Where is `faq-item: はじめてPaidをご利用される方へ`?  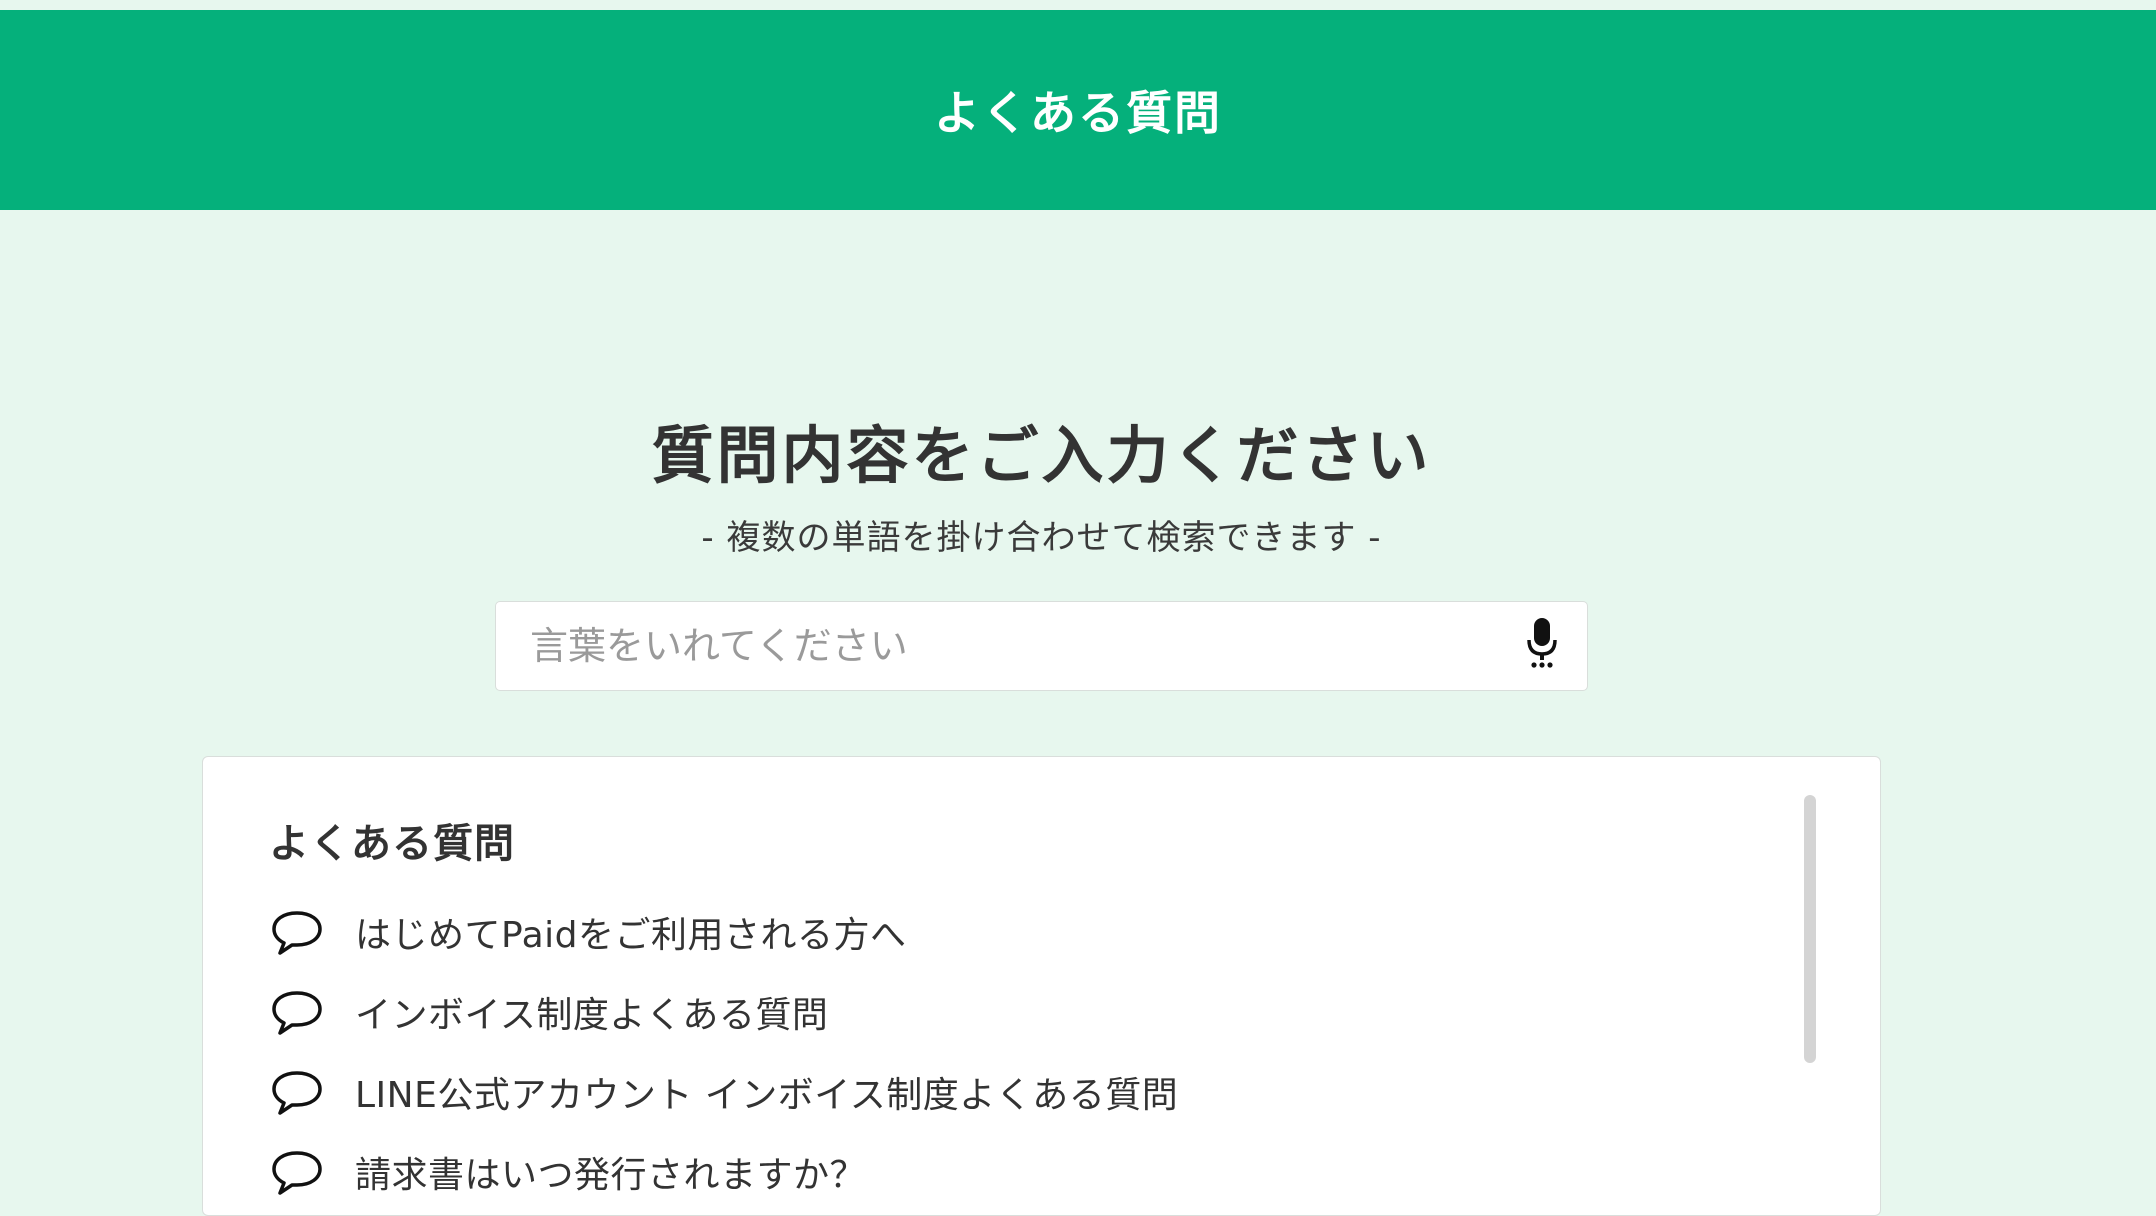
faq-item: はじめてPaidをご利用される方へ is located at coordinates (723, 932).